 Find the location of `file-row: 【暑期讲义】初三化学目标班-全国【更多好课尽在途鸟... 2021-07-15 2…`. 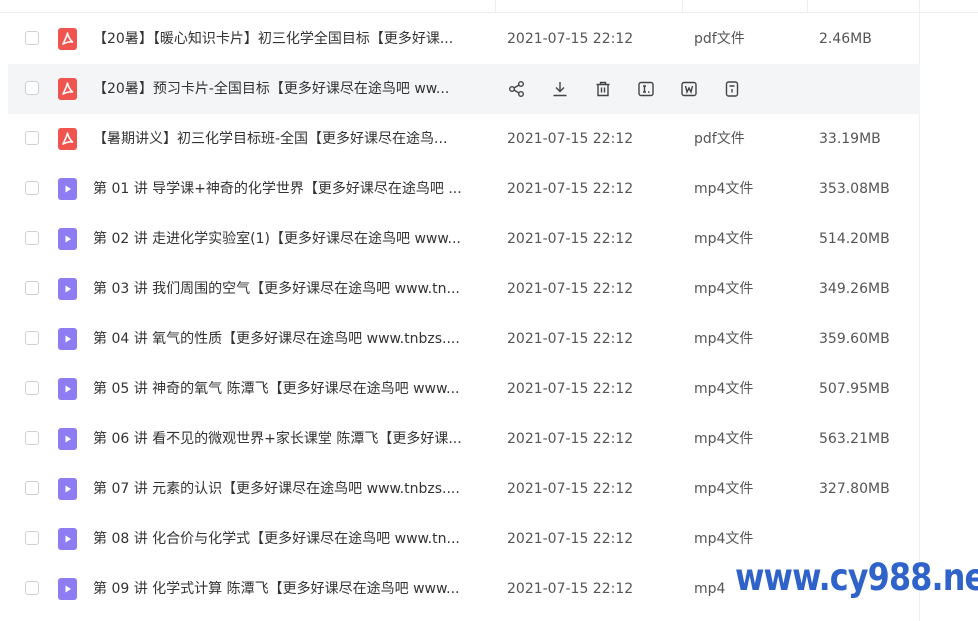

file-row: 【暑期讲义】初三化学目标班-全国【更多好课尽在途鸟... 2021-07-15 2… is located at coordinates (464, 139).